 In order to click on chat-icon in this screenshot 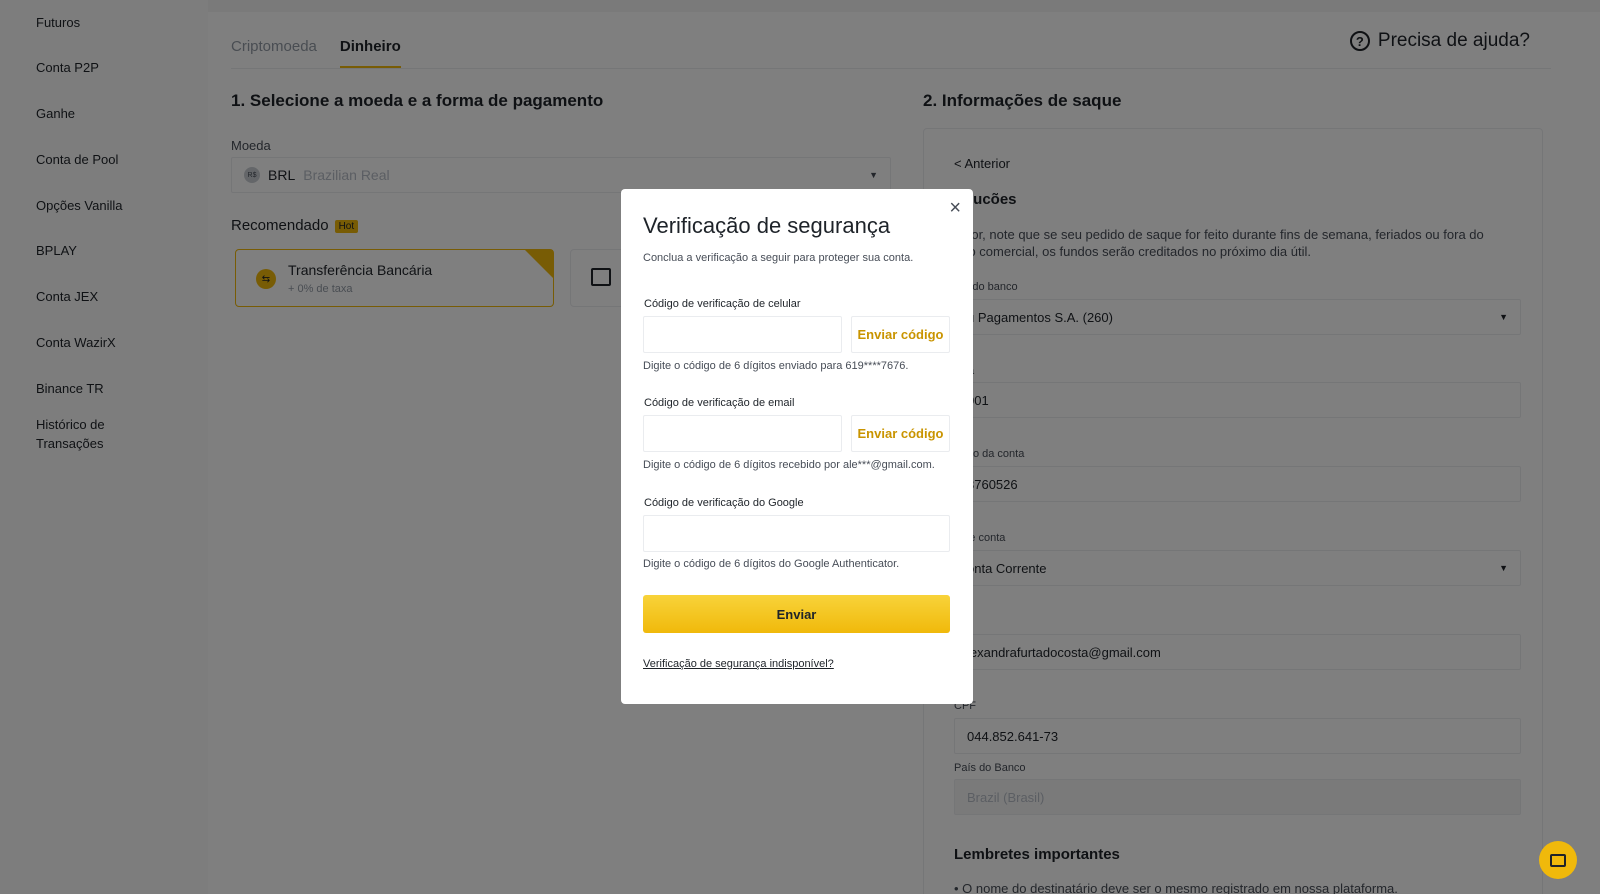, I will do `click(1558, 860)`.